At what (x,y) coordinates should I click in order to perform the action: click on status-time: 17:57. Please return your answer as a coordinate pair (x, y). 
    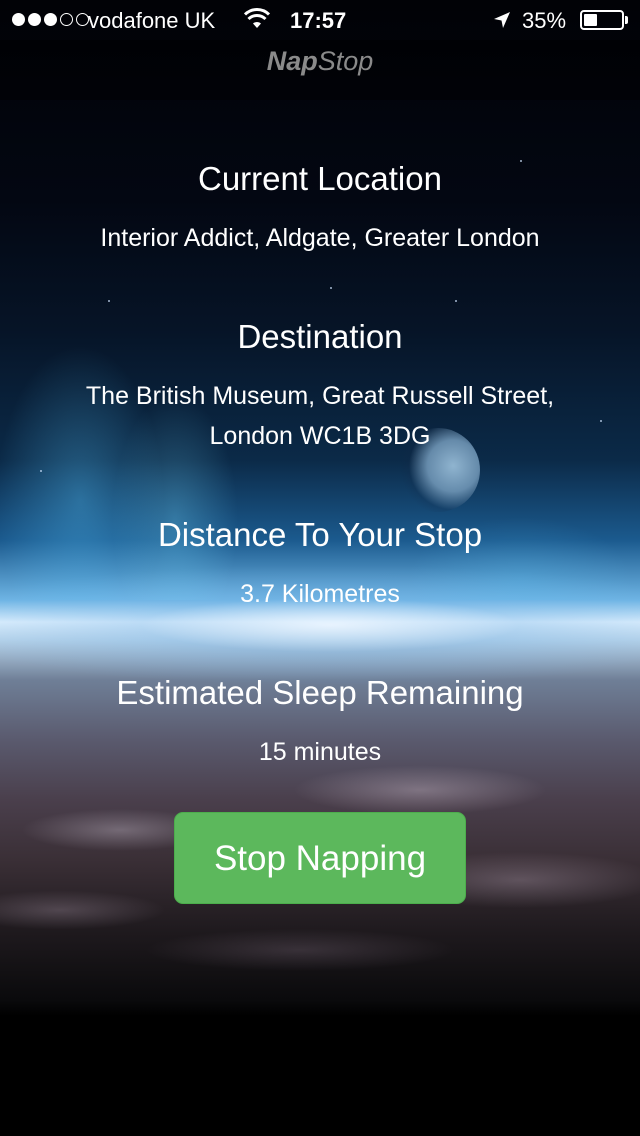
    Looking at the image, I should click on (318, 20).